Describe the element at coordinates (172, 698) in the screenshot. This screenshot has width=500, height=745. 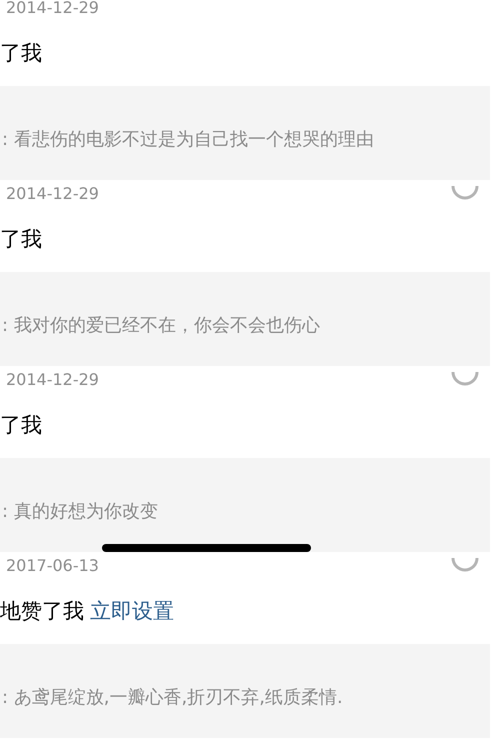
I see `quote-text: : あ鸢尾绽放,一瓣心香,折刃不弃,纸质柔情.` at that location.